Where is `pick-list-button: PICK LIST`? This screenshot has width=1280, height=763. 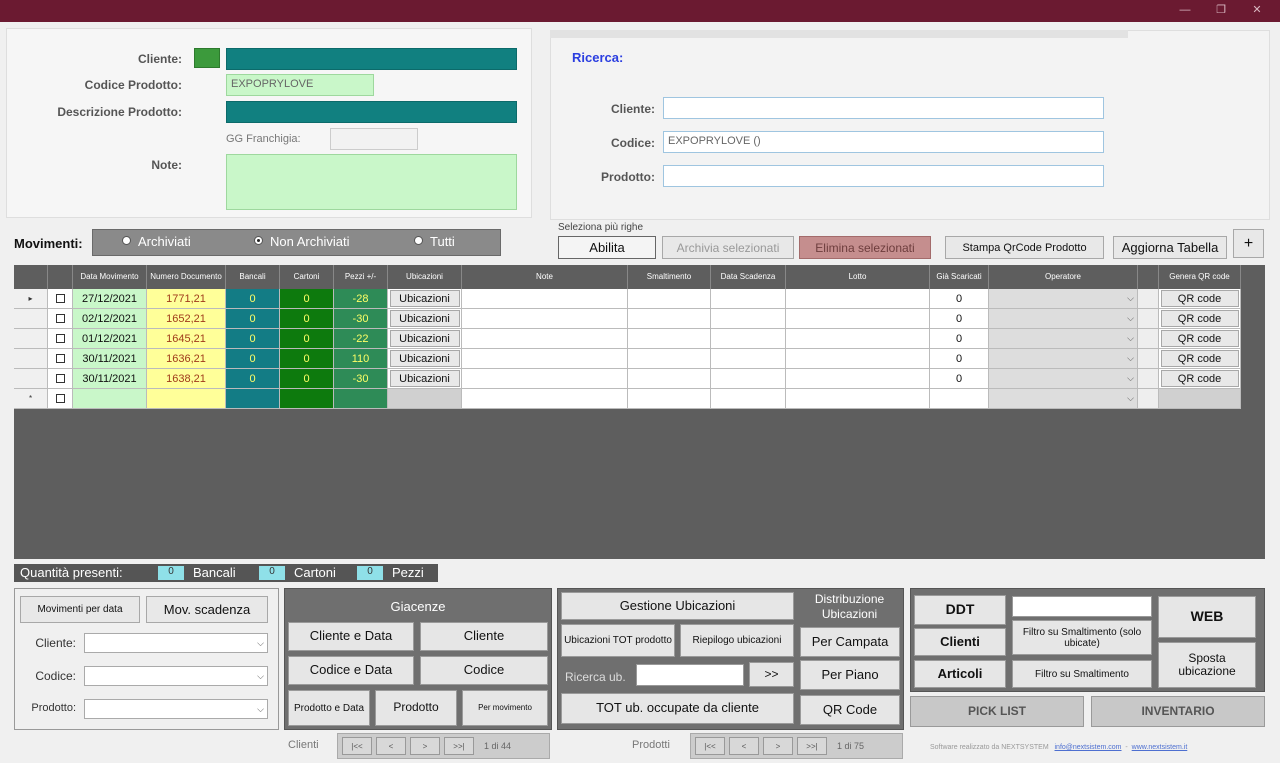 pick-list-button: PICK LIST is located at coordinates (997, 711).